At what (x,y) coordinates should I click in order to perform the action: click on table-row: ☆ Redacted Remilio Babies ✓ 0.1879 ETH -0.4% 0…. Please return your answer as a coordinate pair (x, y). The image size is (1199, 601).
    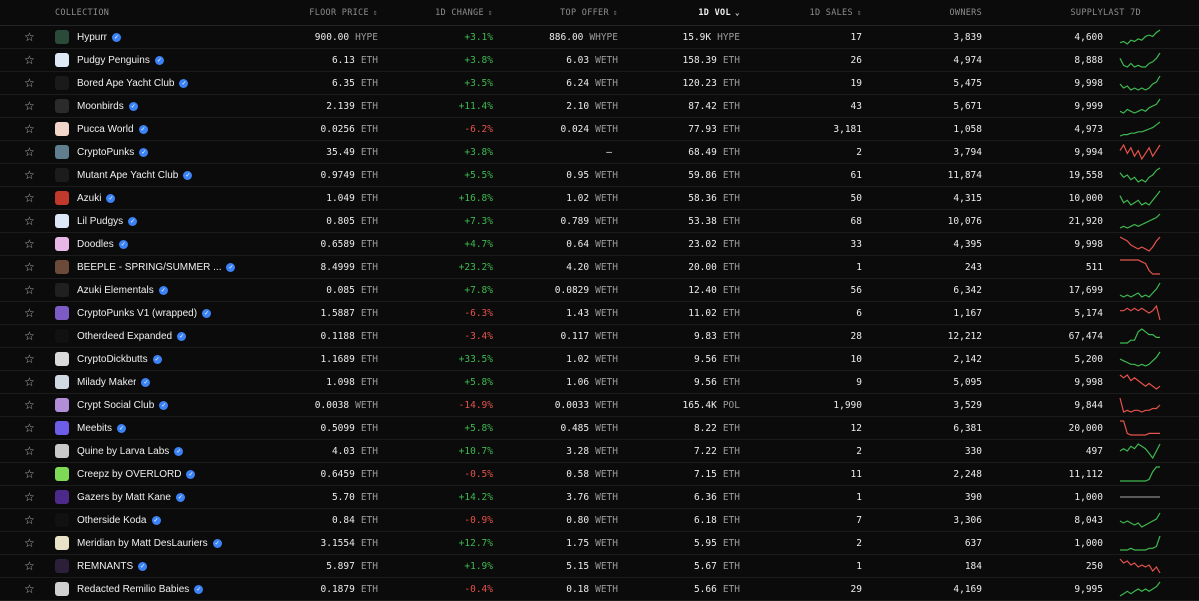
    Looking at the image, I should click on (599, 589).